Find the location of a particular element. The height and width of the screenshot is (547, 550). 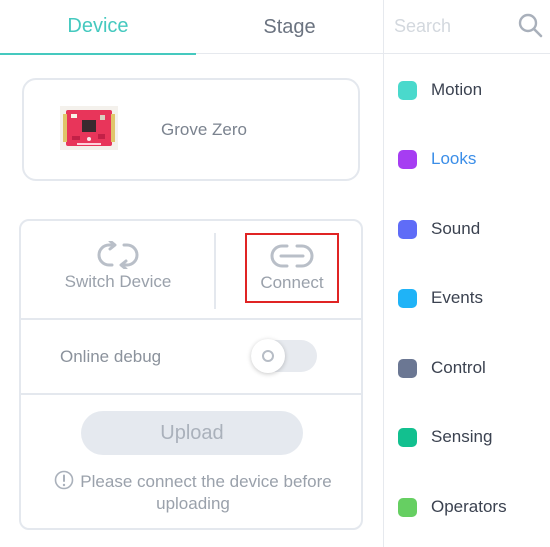

search-bar is located at coordinates (467, 27).